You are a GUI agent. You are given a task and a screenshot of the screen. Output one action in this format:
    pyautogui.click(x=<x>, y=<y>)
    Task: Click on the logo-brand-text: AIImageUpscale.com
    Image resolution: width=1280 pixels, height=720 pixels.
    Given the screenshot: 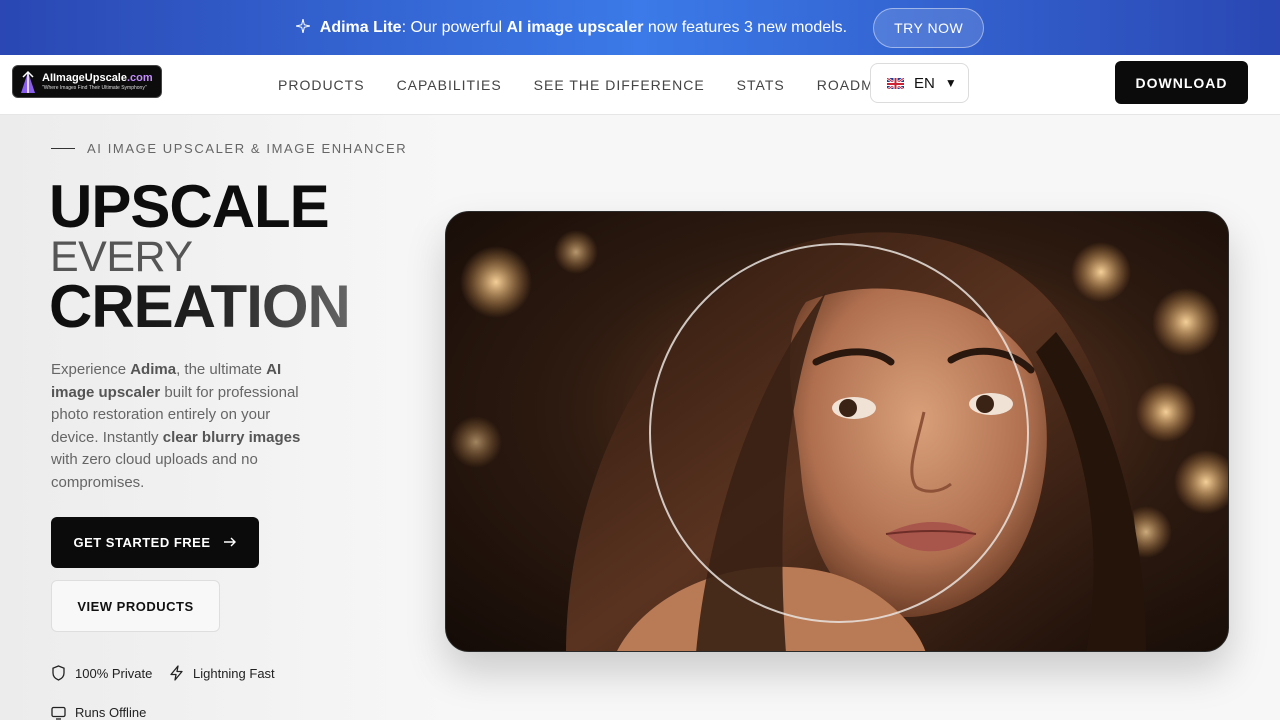 What is the action you would take?
    pyautogui.click(x=97, y=77)
    